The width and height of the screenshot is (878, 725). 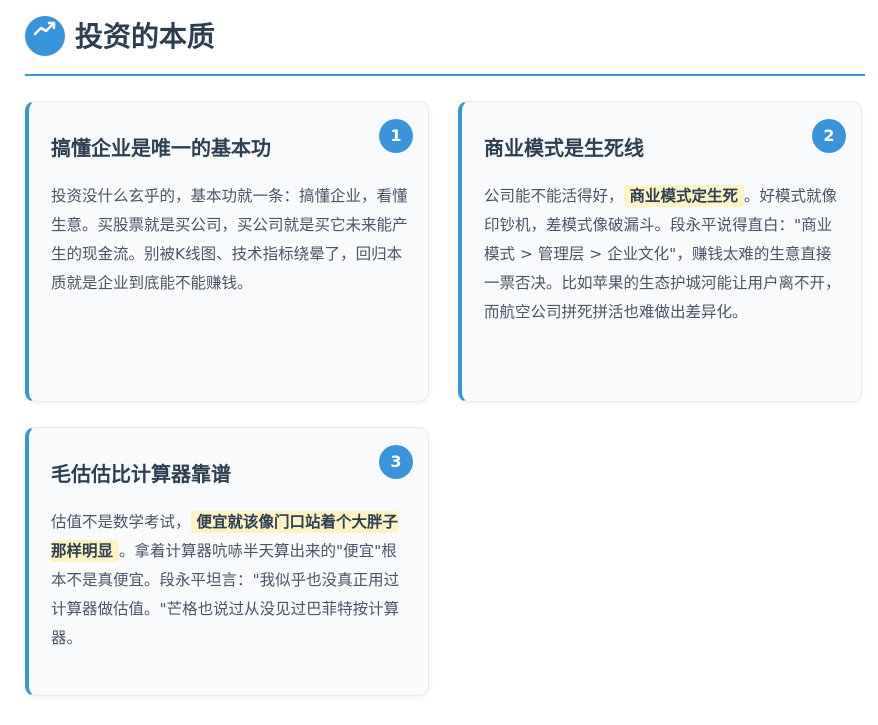 I want to click on card-title: 毛估估比计算器靠谱, so click(x=141, y=474).